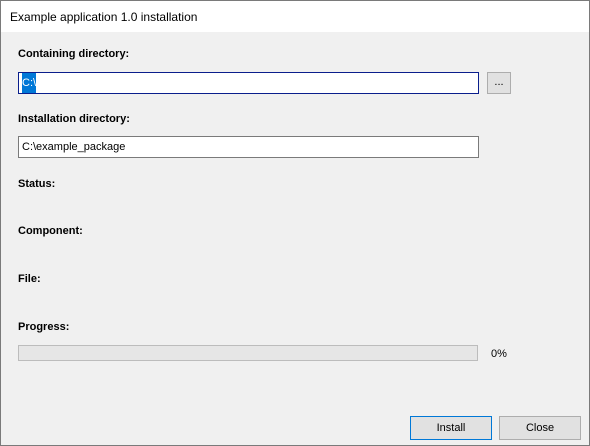  Describe the element at coordinates (248, 147) in the screenshot. I see `installation-directory-input: C:\example_package` at that location.